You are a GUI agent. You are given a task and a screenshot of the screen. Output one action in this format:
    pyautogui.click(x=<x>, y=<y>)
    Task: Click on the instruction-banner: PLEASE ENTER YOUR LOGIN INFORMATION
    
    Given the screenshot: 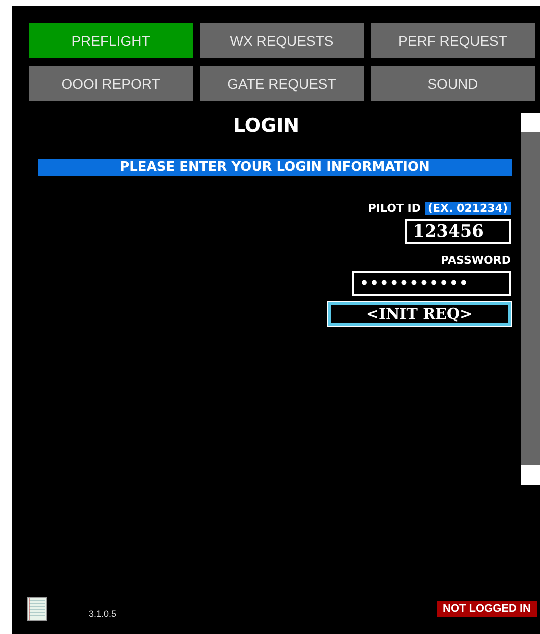 What is the action you would take?
    pyautogui.click(x=275, y=167)
    